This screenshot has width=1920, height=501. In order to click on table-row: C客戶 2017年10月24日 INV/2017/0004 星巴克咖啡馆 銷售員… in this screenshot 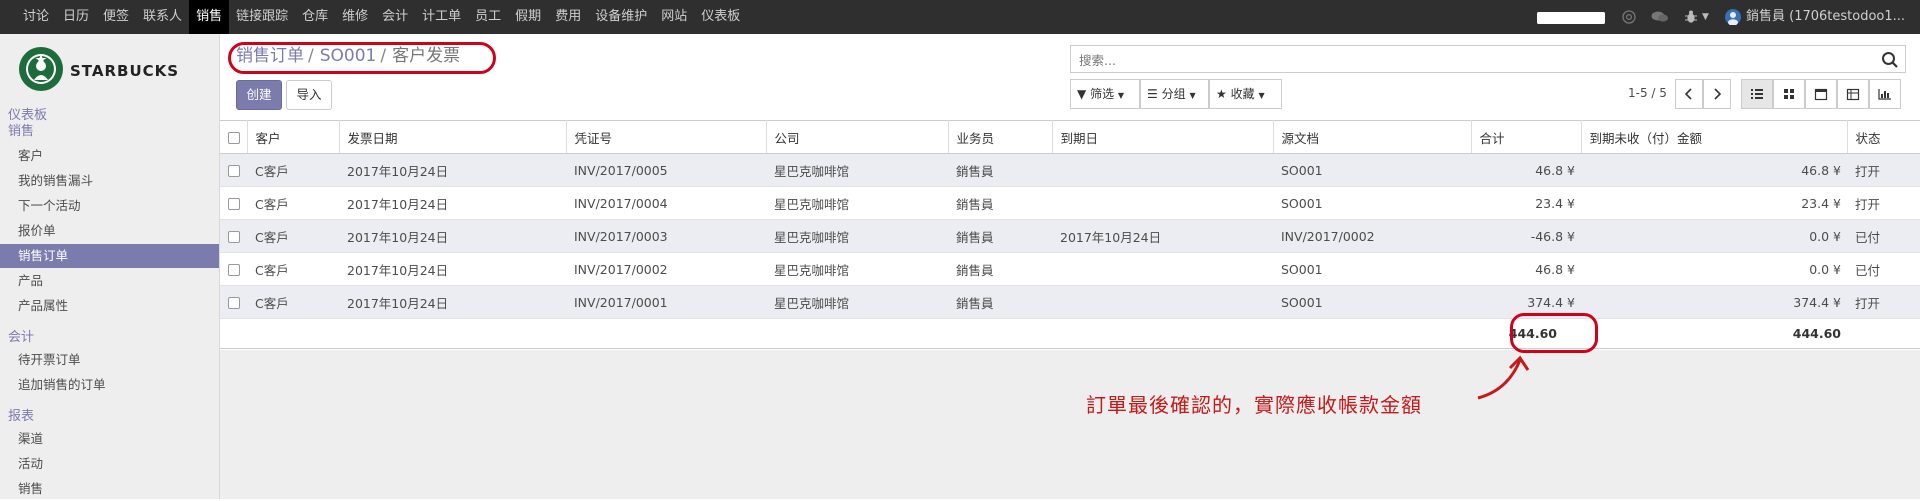, I will do `click(1070, 203)`.